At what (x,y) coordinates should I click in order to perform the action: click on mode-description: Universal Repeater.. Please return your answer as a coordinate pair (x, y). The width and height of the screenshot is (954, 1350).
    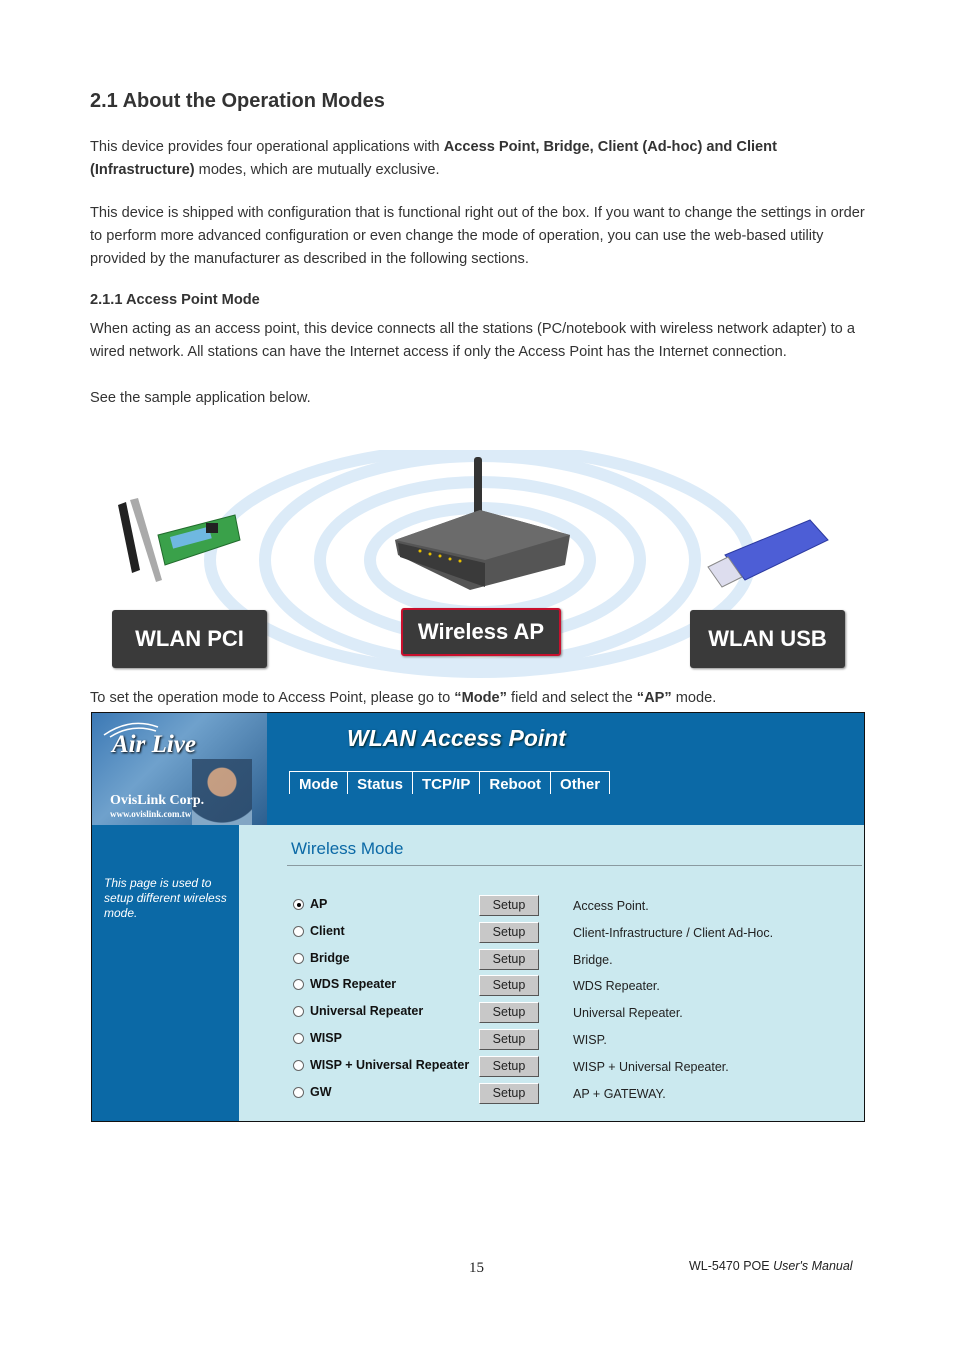
    Looking at the image, I should click on (628, 1013).